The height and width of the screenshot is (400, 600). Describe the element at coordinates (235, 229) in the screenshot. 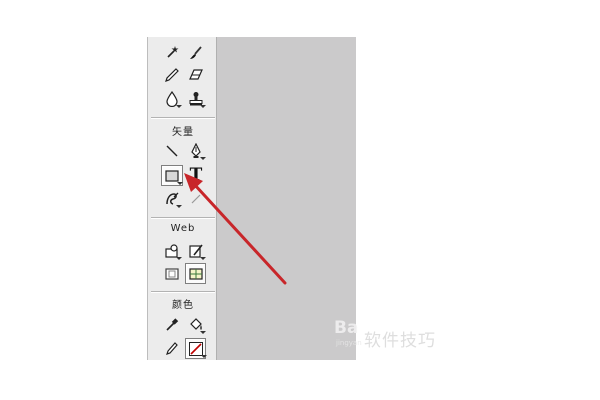

I see `annotation-arrow` at that location.